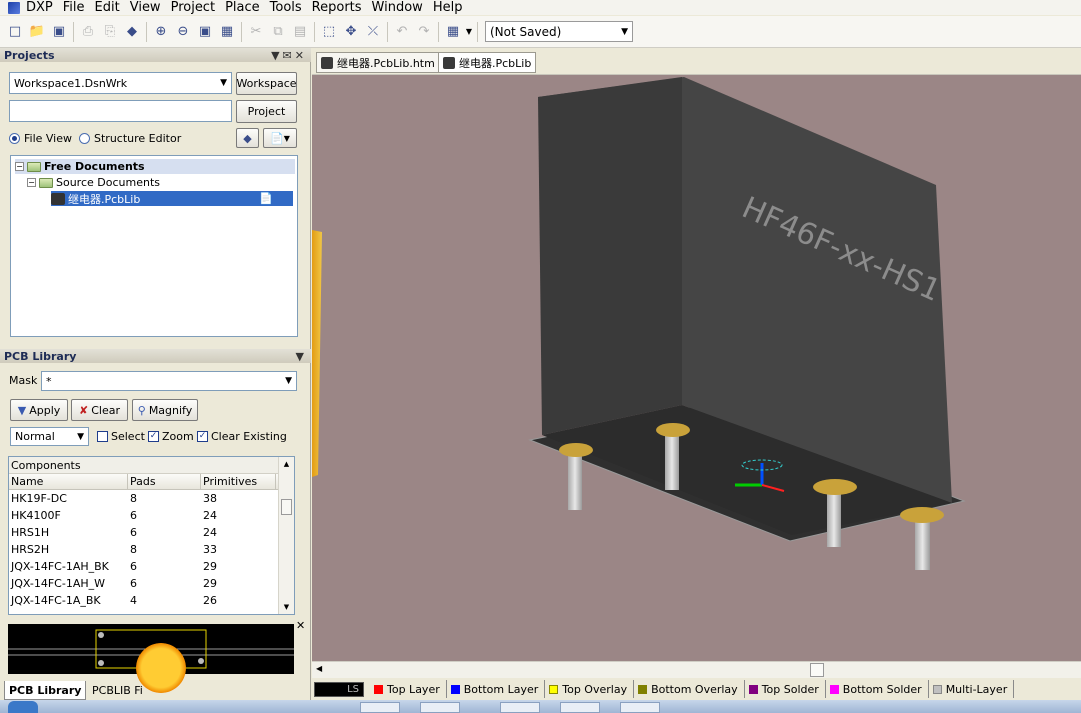 The width and height of the screenshot is (1081, 713). What do you see at coordinates (280, 138) in the screenshot?
I see `document-menu-icon: 📄 ▼` at bounding box center [280, 138].